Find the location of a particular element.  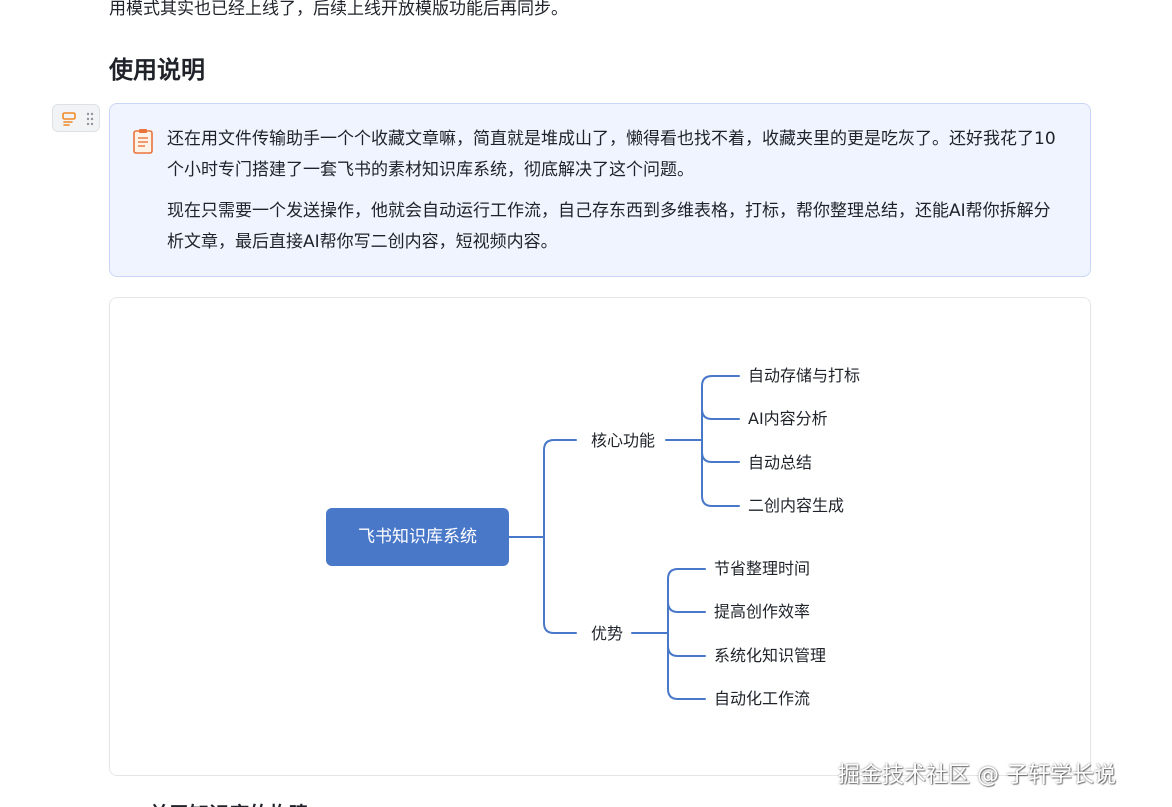

watermark-text: 掘金技术社区 @ 子轩学长说 is located at coordinates (977, 775).